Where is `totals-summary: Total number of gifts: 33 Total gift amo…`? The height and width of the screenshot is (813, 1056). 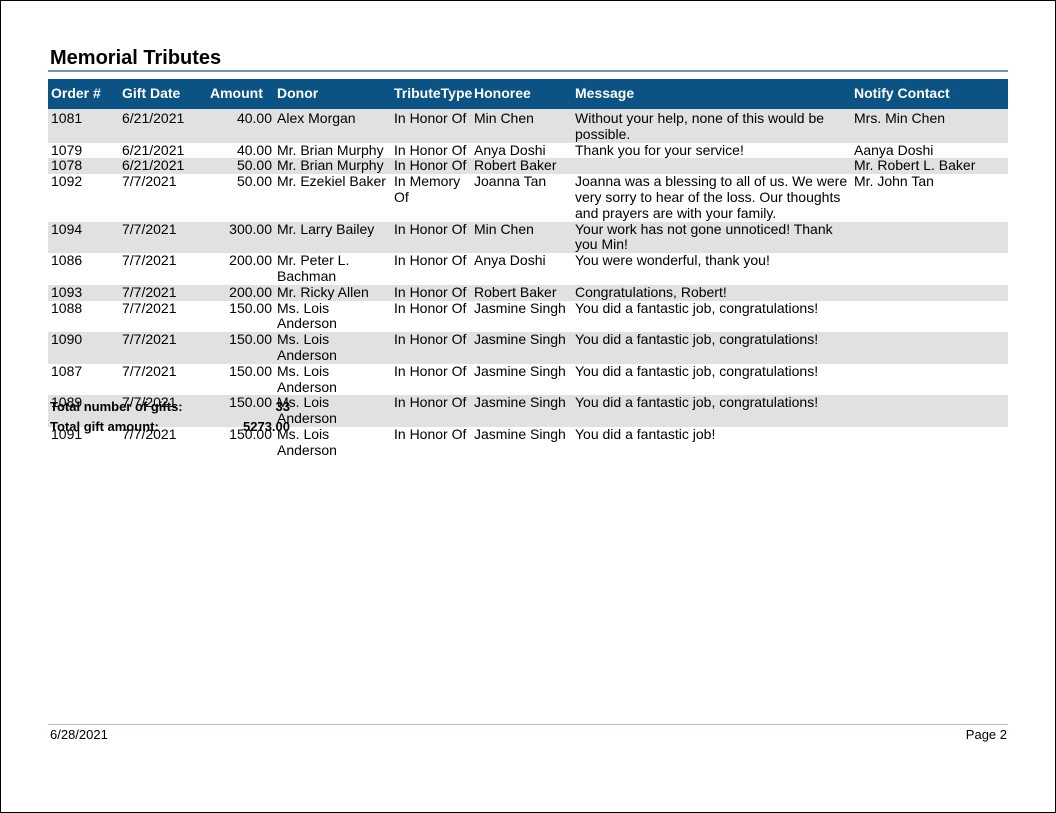 totals-summary: Total number of gifts: 33 Total gift amo… is located at coordinates (170, 417).